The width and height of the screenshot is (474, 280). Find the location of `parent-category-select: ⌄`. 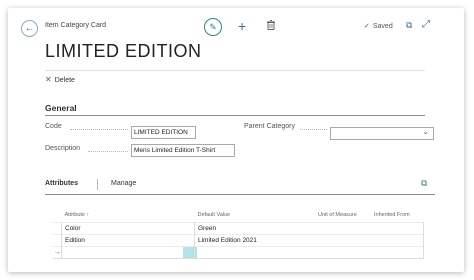

parent-category-select: ⌄ is located at coordinates (382, 133).